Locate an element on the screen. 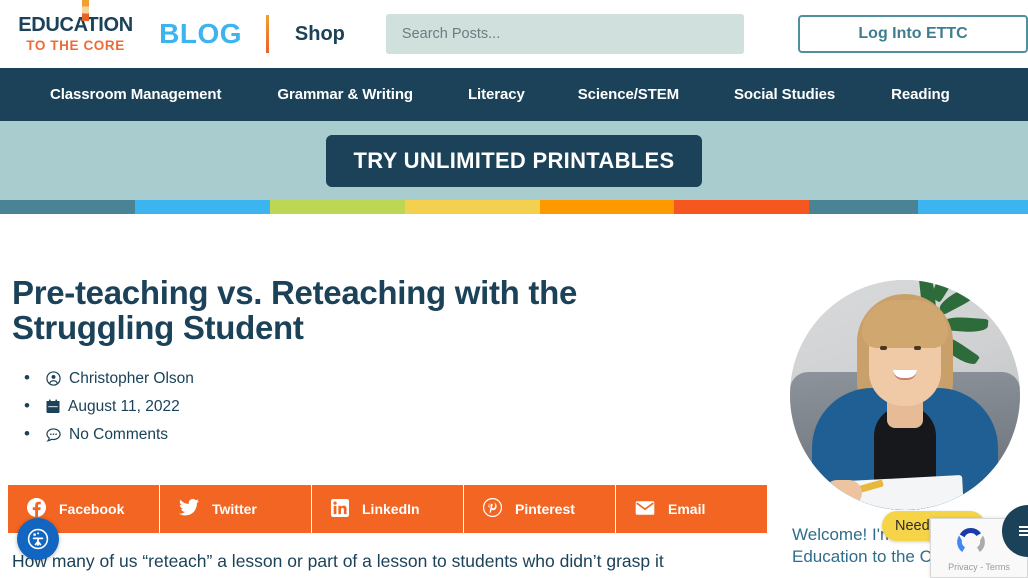 Image resolution: width=1028 pixels, height=578 pixels. share-label-email: Email is located at coordinates (687, 509).